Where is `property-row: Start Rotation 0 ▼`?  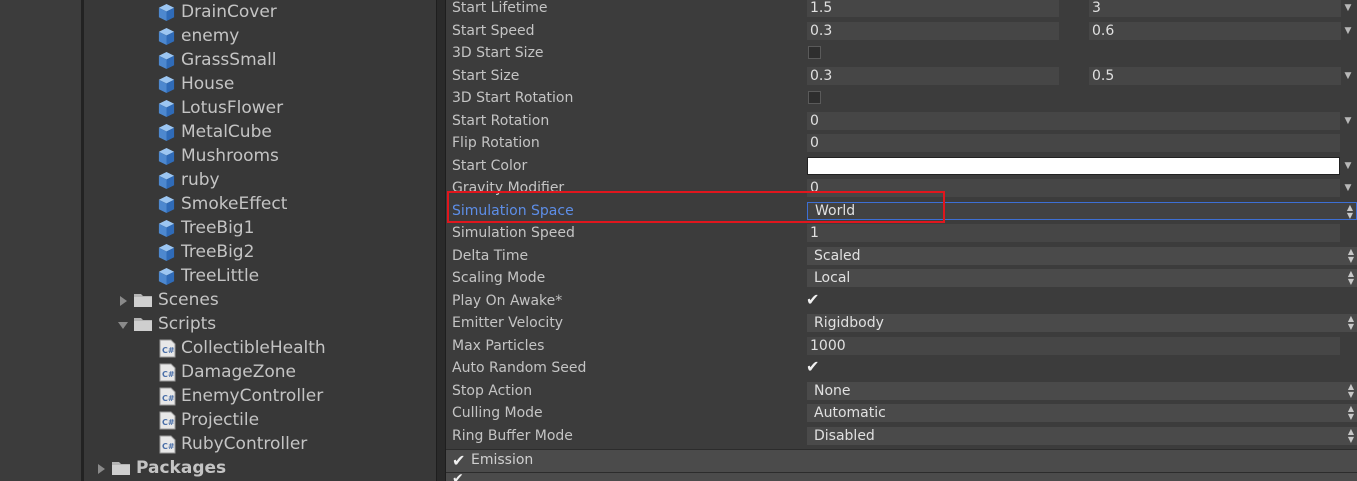 property-row: Start Rotation 0 ▼ is located at coordinates (901, 122).